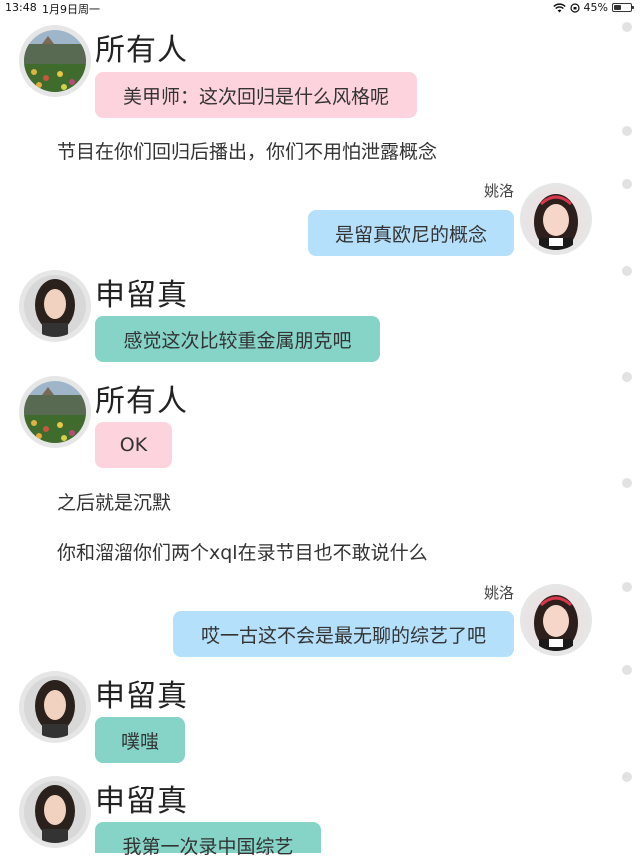 The image size is (640, 859). What do you see at coordinates (256, 95) in the screenshot?
I see `message-bubble: 美甲师：这次回归是什么风格呢` at bounding box center [256, 95].